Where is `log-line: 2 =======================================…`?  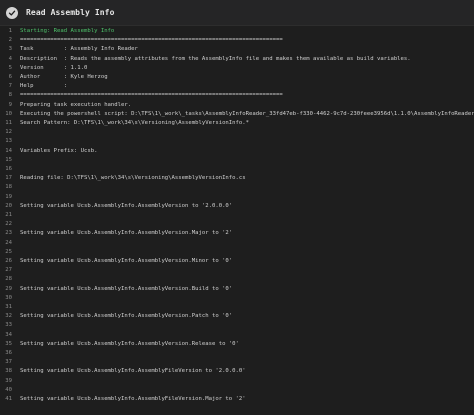 log-line: 2 =======================================… is located at coordinates (237, 40).